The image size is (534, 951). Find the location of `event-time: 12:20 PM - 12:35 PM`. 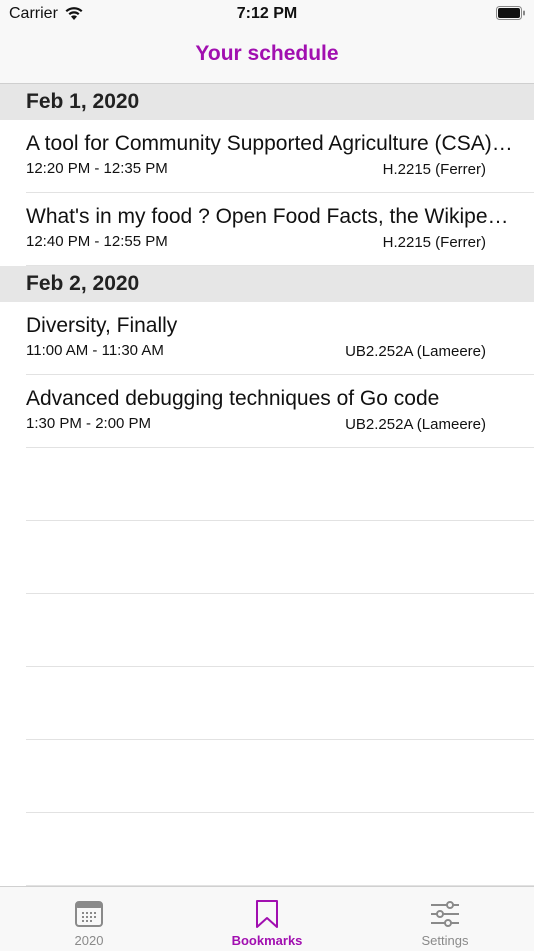

event-time: 12:20 PM - 12:35 PM is located at coordinates (97, 168).